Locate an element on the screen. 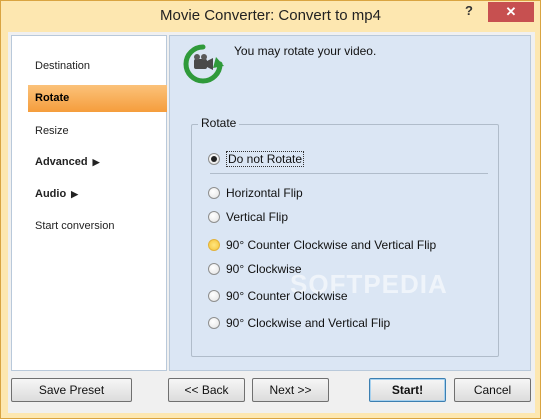 Image resolution: width=541 pixels, height=419 pixels. option-do-not-rotate: Do not Rotate is located at coordinates (256, 159).